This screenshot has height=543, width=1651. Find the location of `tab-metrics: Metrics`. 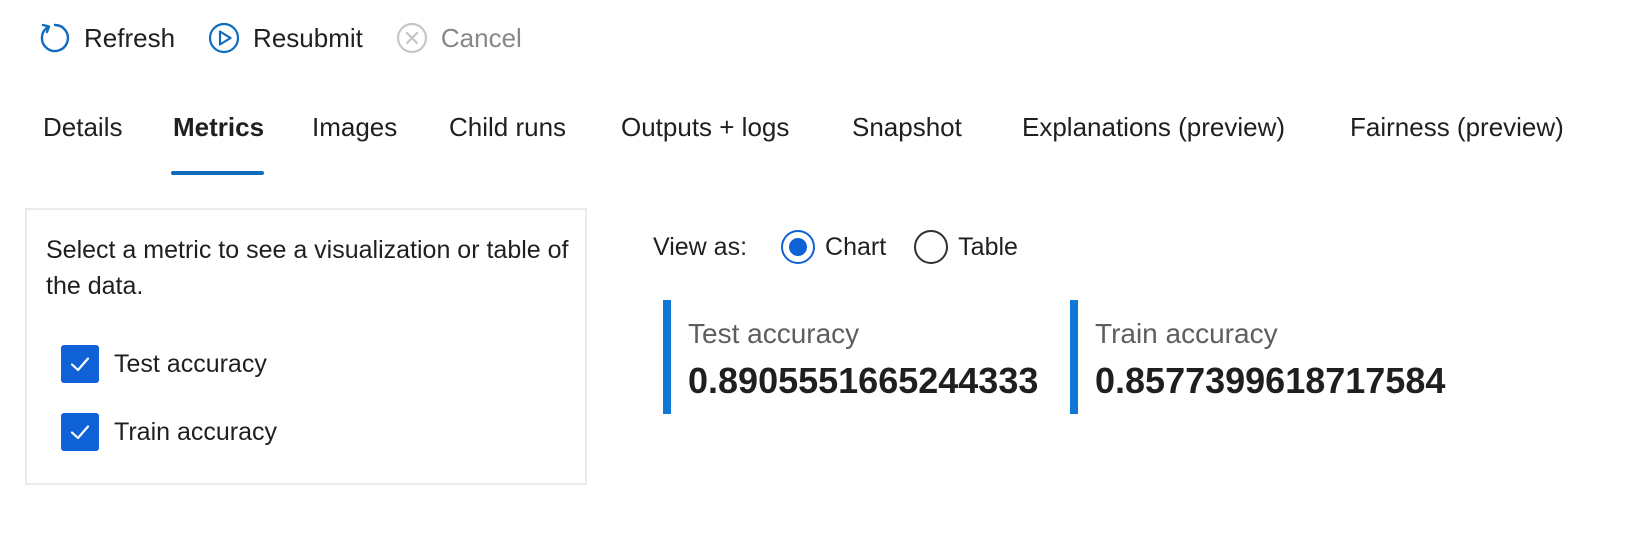

tab-metrics: Metrics is located at coordinates (218, 127).